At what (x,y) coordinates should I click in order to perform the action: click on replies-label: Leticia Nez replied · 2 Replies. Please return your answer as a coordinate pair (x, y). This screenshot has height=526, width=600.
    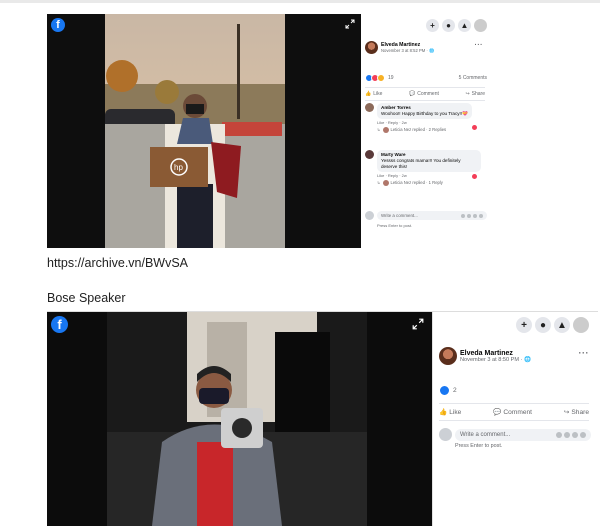
    Looking at the image, I should click on (418, 130).